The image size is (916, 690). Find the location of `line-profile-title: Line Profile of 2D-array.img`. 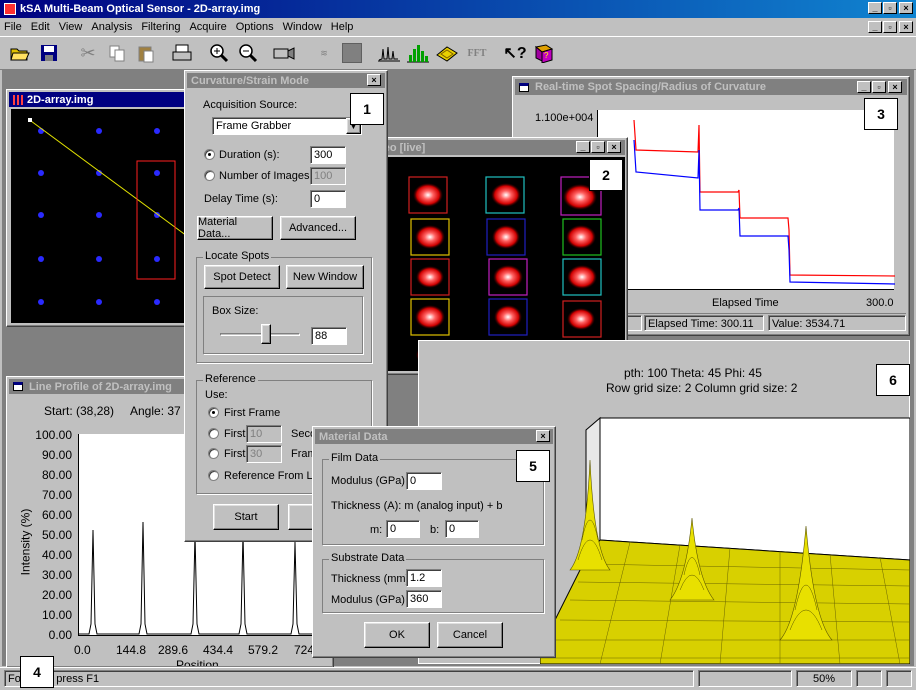

line-profile-title: Line Profile of 2D-array.img is located at coordinates (100, 386).